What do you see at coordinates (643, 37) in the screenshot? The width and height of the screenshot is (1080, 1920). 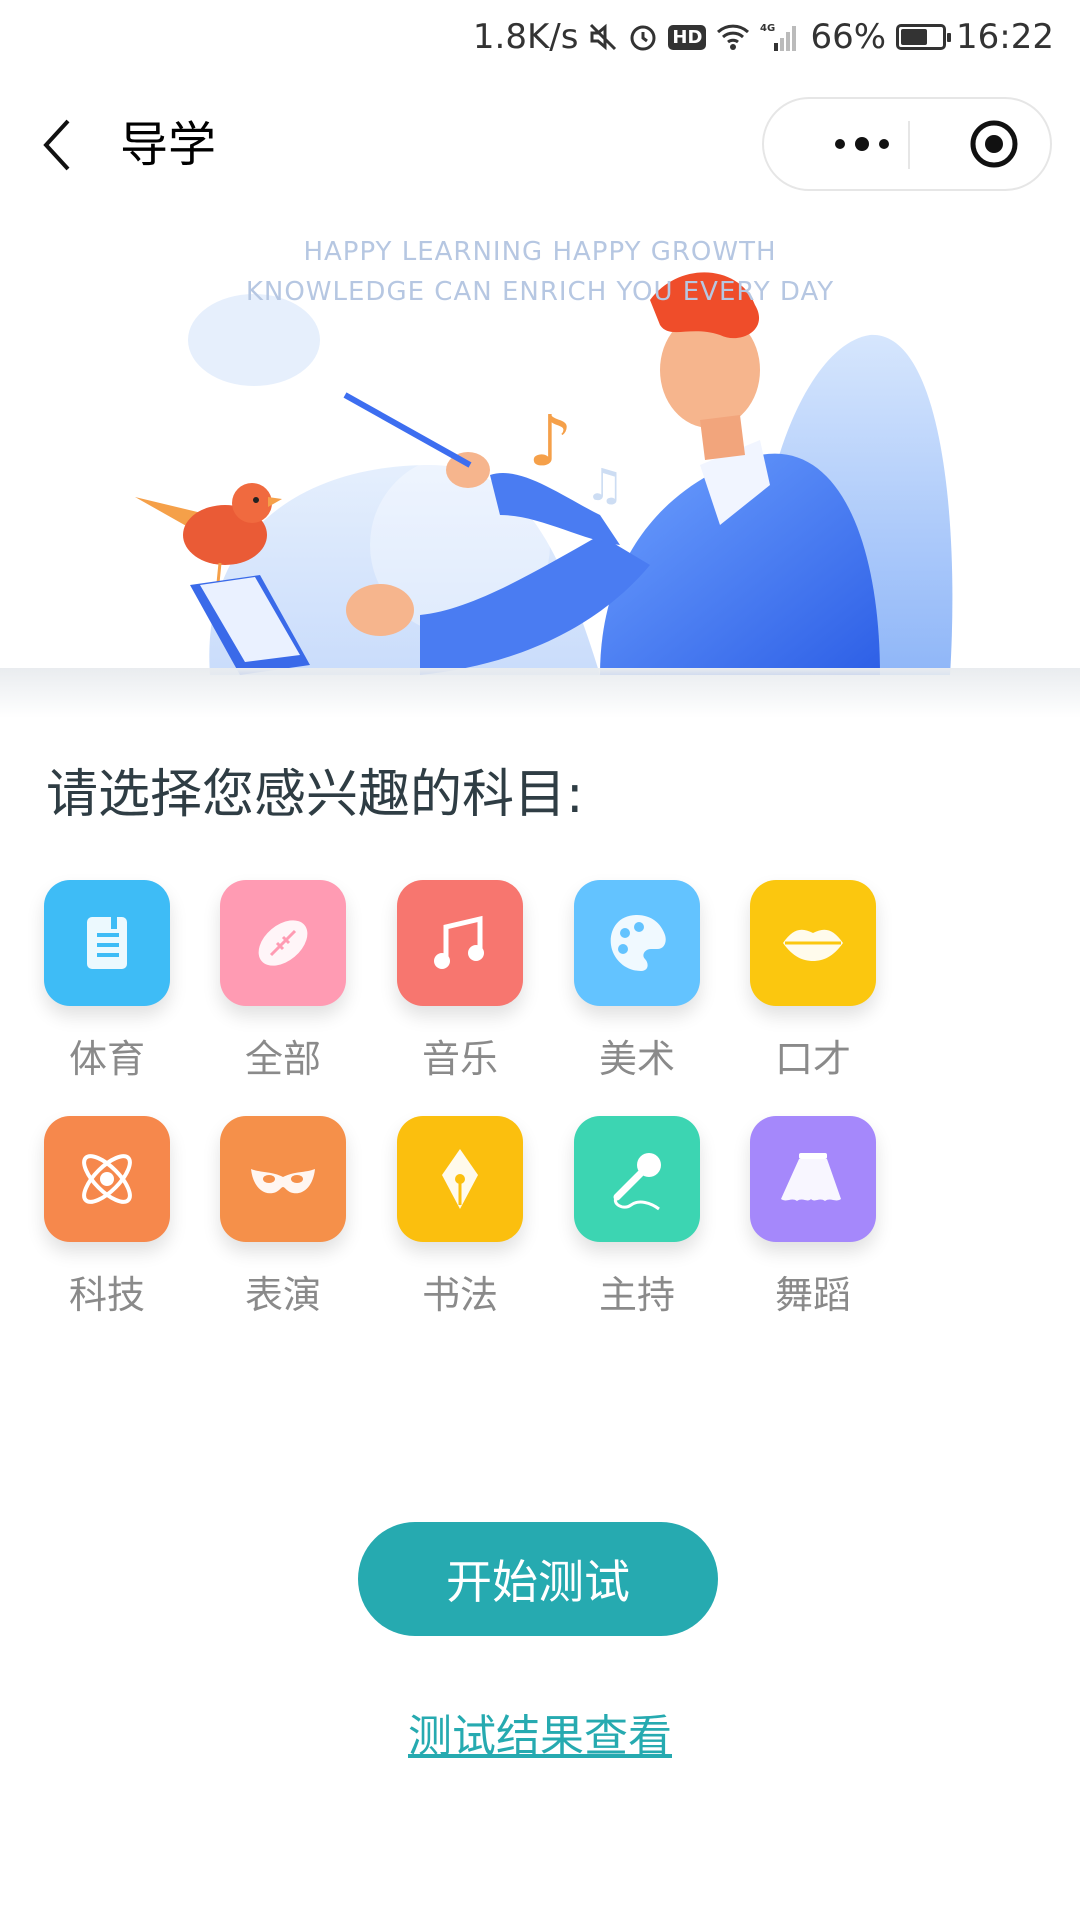 I see `alarm-icon` at bounding box center [643, 37].